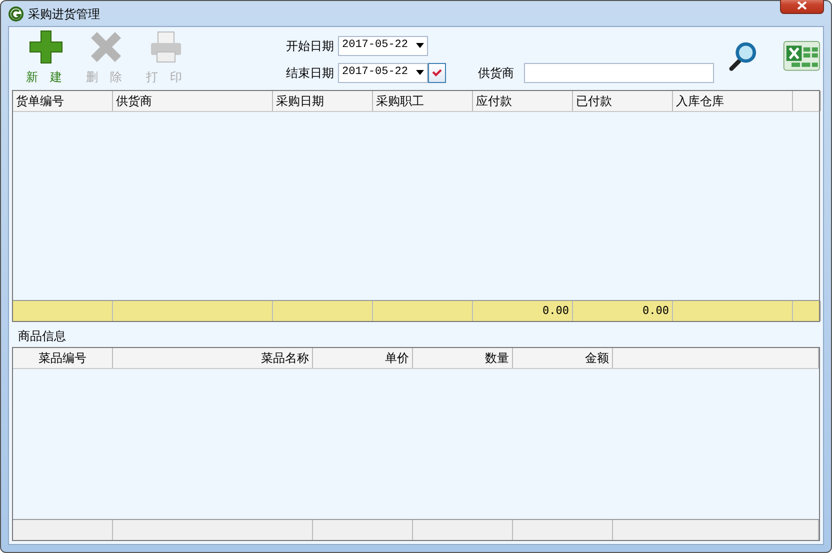 The height and width of the screenshot is (553, 832). What do you see at coordinates (323, 101) in the screenshot?
I see `column-header: 采购日期` at bounding box center [323, 101].